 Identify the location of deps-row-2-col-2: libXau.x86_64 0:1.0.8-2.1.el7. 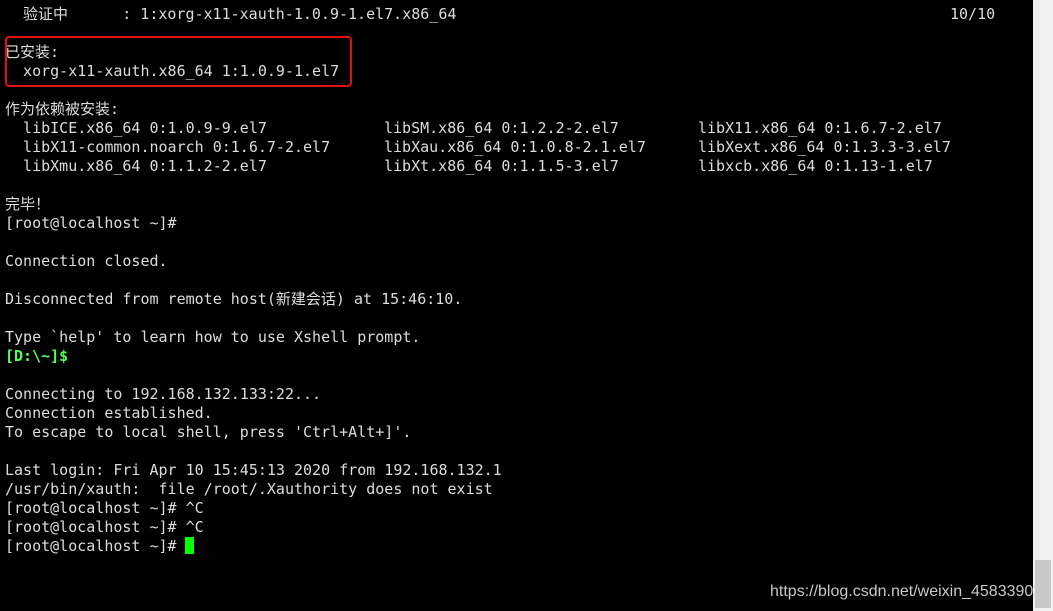
(515, 147).